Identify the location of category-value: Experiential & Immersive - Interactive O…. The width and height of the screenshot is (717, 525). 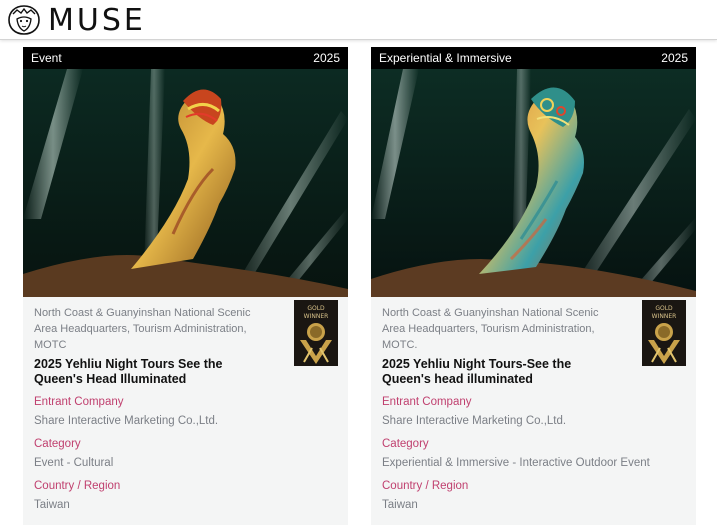
(516, 463).